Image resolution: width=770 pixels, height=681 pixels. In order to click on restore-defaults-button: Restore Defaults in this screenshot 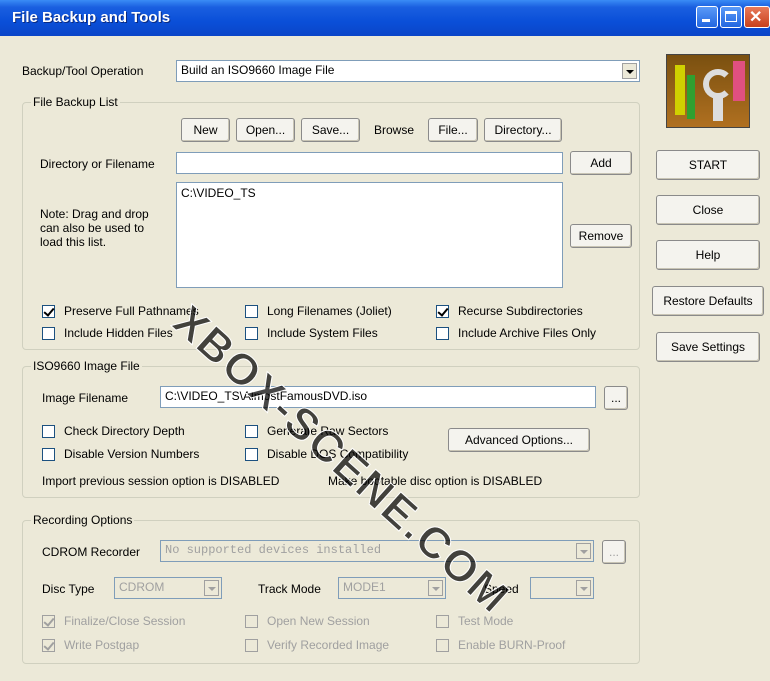, I will do `click(708, 301)`.